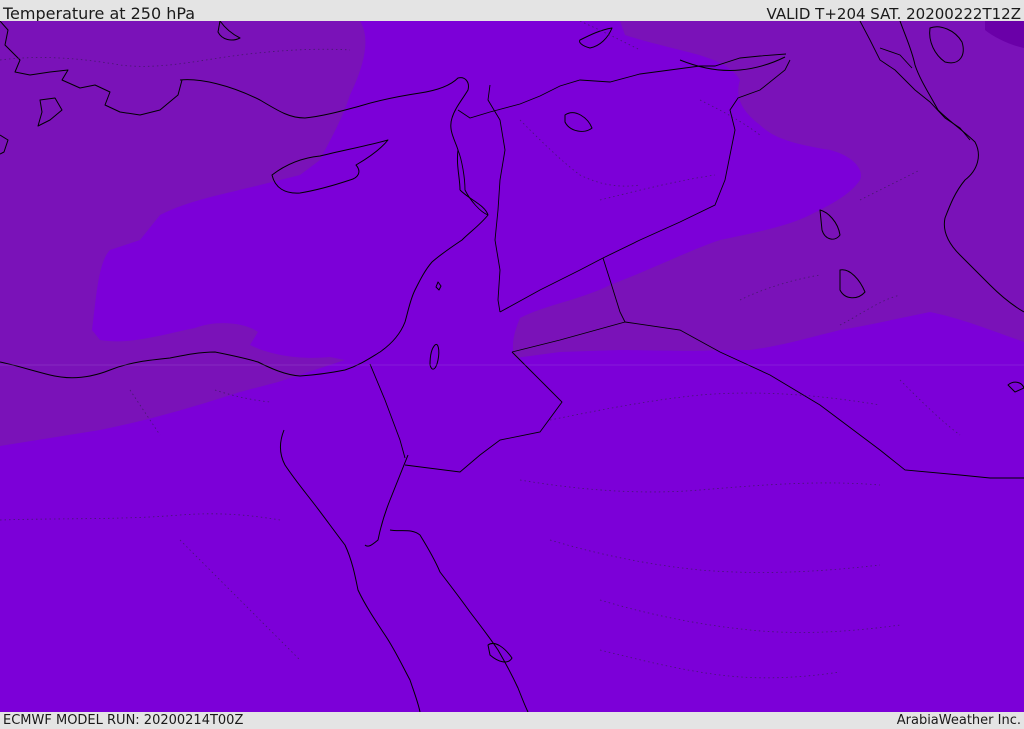  I want to click on model-run-label: ECMWF MODEL RUN: 20200214T00Z, so click(123, 720).